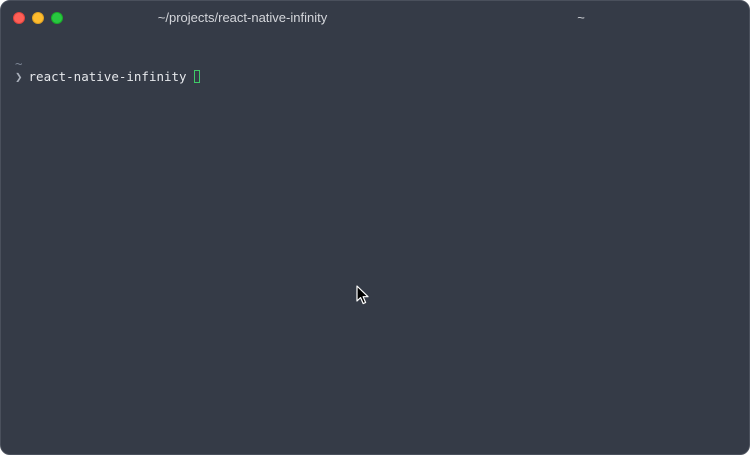 The image size is (750, 455). What do you see at coordinates (362, 295) in the screenshot?
I see `mouse-pointer-icon` at bounding box center [362, 295].